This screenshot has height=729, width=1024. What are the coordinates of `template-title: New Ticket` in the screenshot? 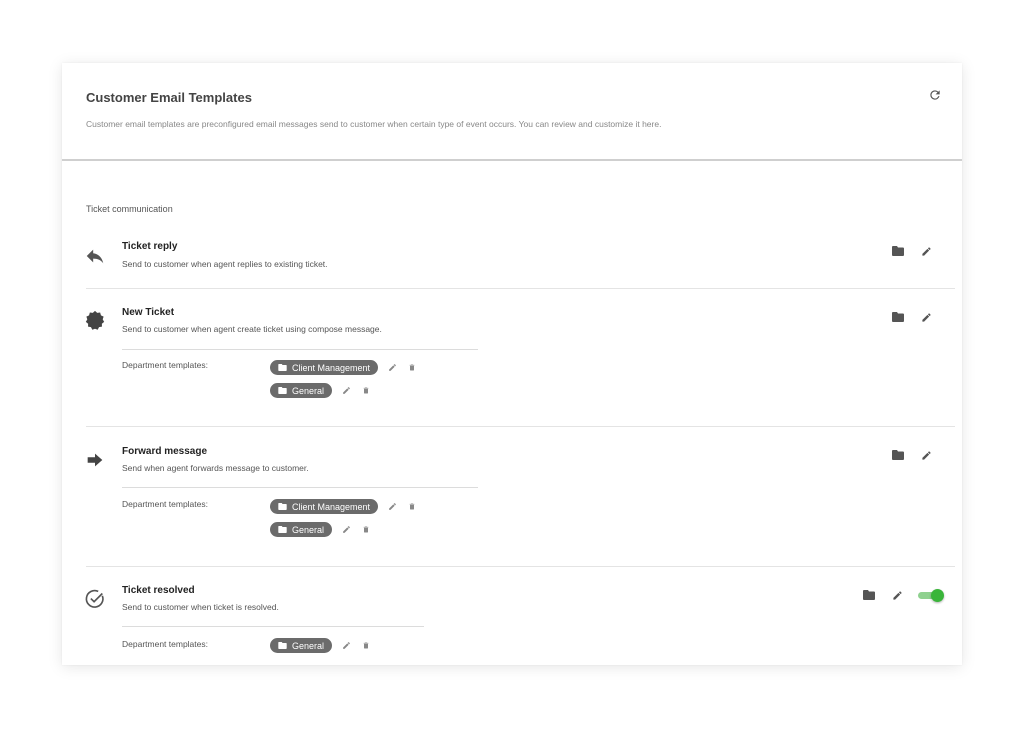 It's located at (148, 312).